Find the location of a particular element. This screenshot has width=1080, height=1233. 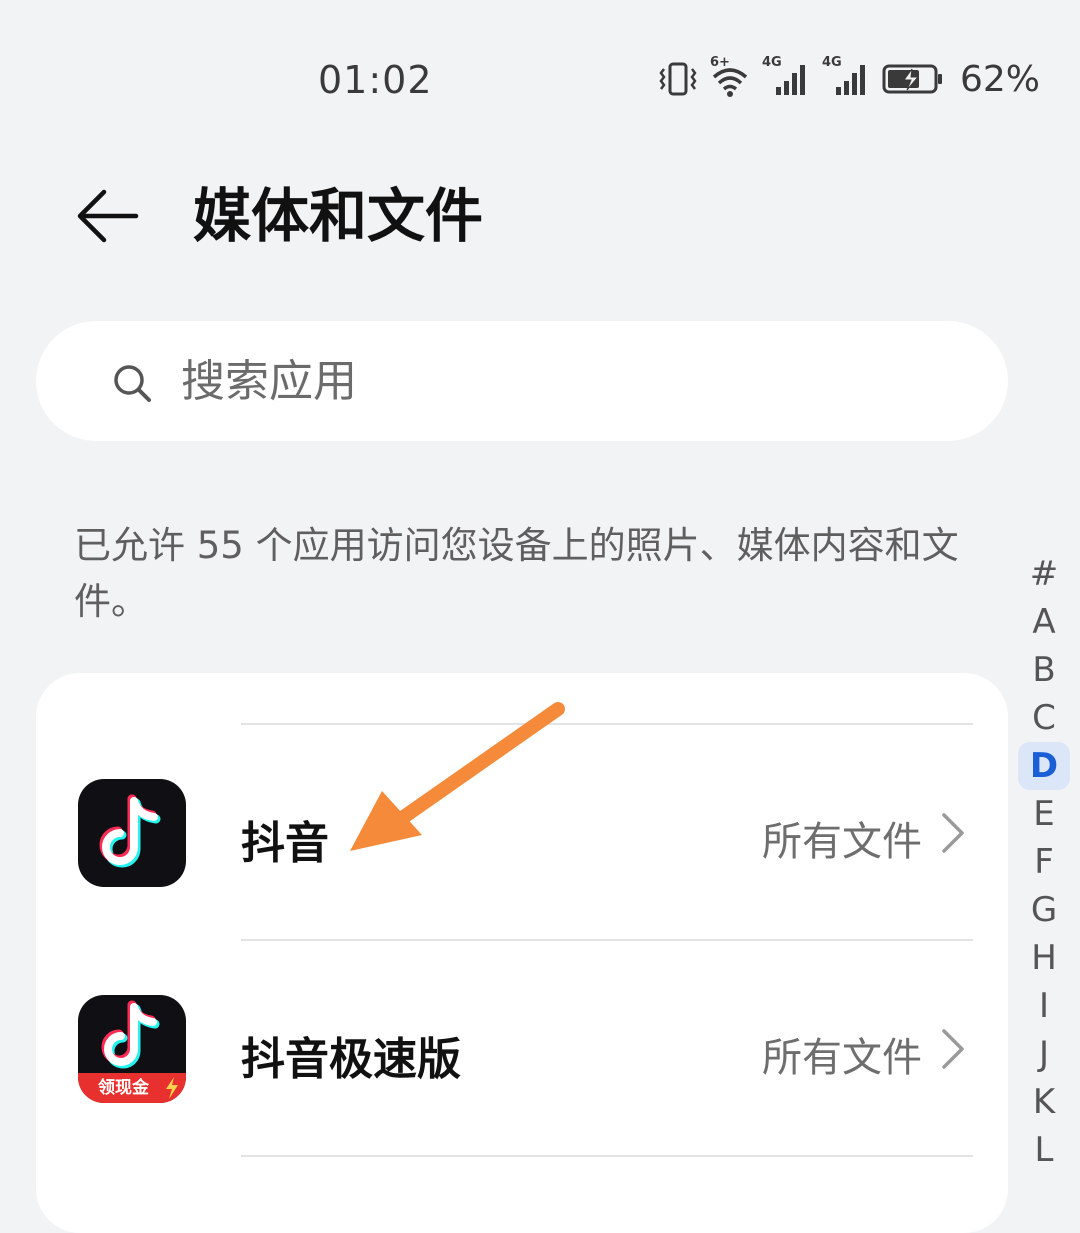

wifi-badge: 6+ is located at coordinates (719, 62).